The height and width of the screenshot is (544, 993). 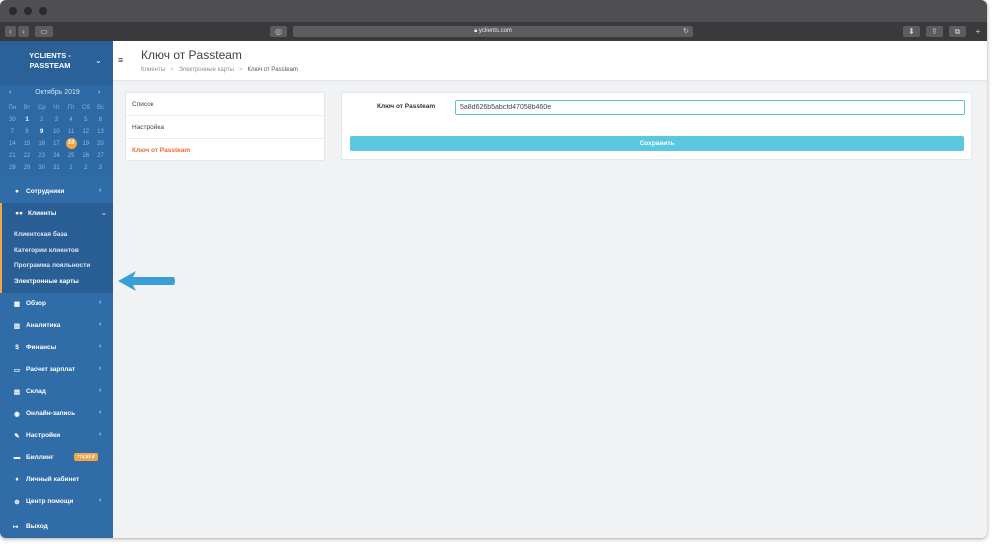 I want to click on calendar-day: 4, so click(x=71, y=120).